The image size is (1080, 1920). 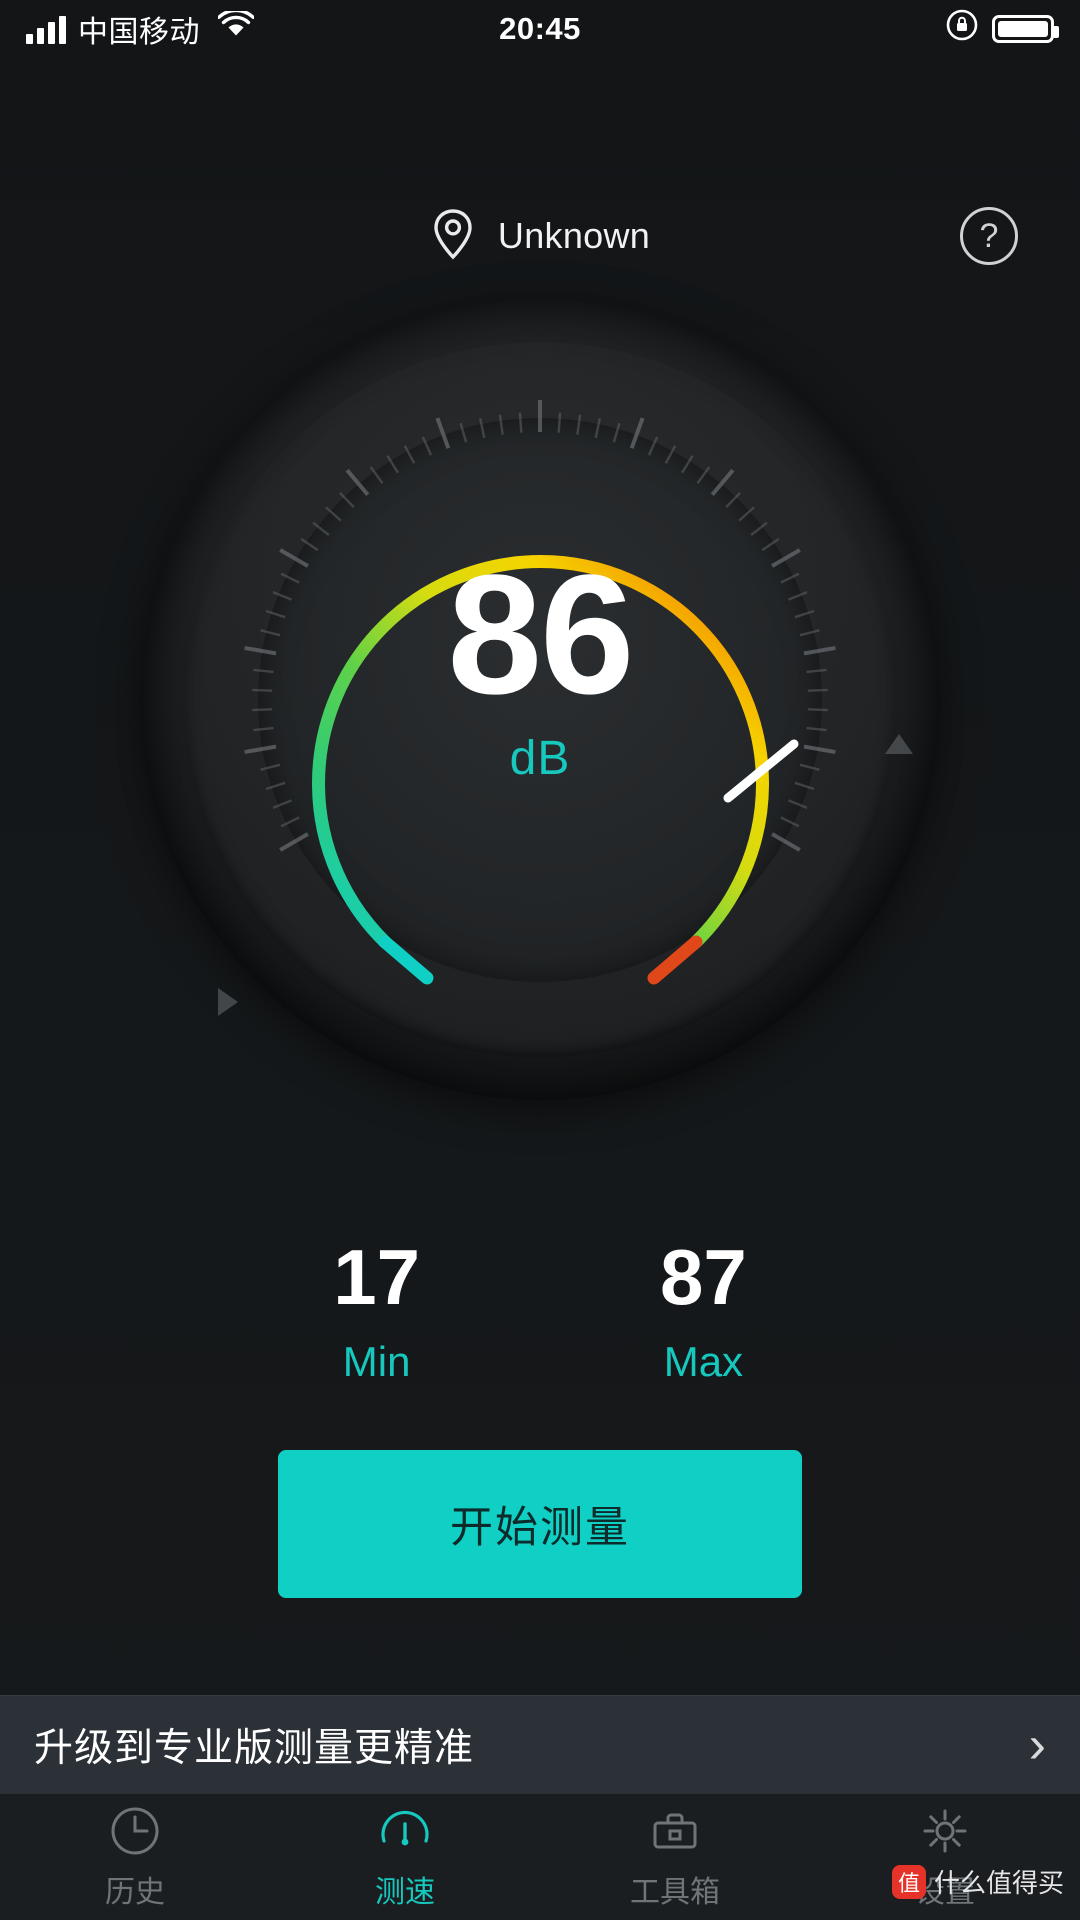 I want to click on tab-toolbox: 工具箱, so click(x=675, y=1857).